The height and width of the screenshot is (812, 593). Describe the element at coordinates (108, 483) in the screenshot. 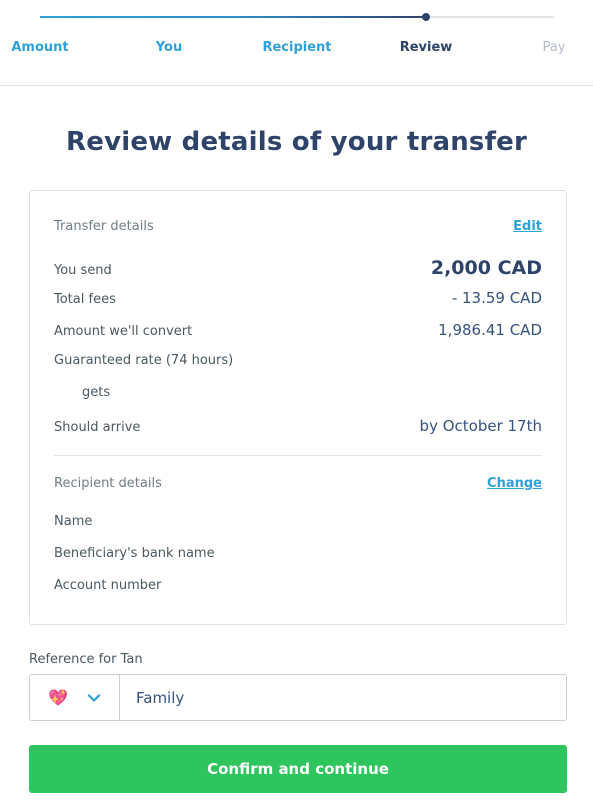

I see `recipient-details-title: Recipient details` at that location.